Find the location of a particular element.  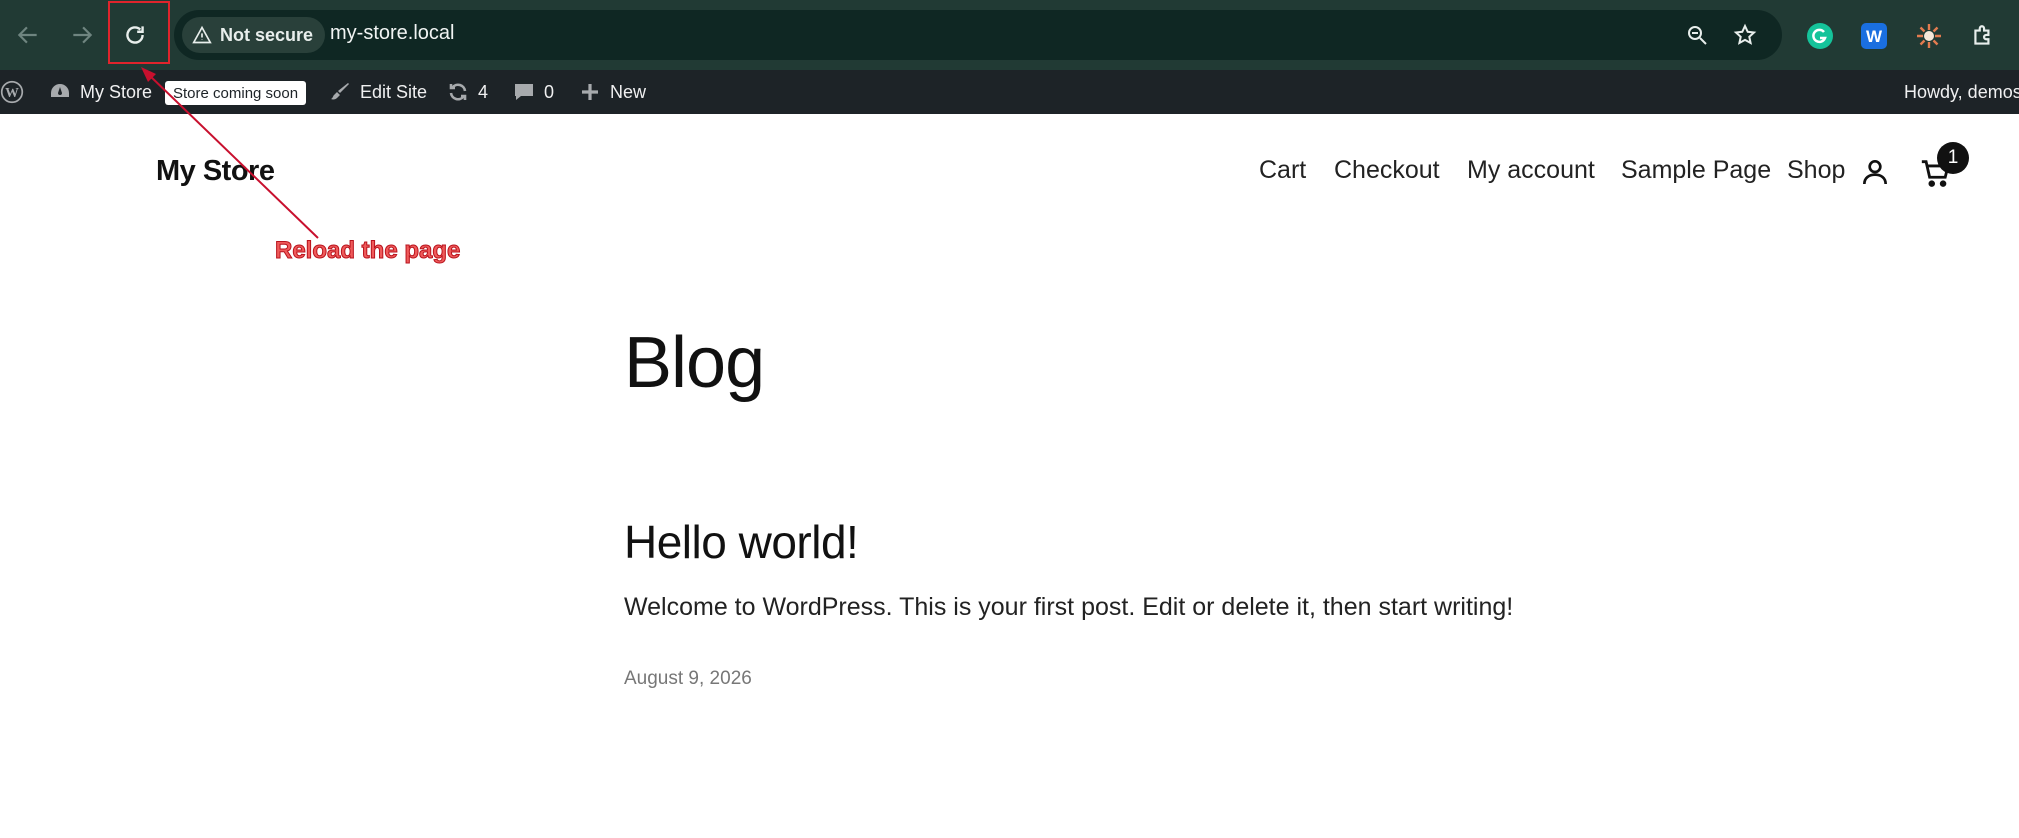

updates-count: 4 is located at coordinates (483, 91).